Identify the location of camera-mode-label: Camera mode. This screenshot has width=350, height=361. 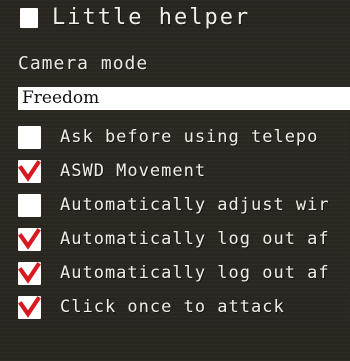
(83, 63).